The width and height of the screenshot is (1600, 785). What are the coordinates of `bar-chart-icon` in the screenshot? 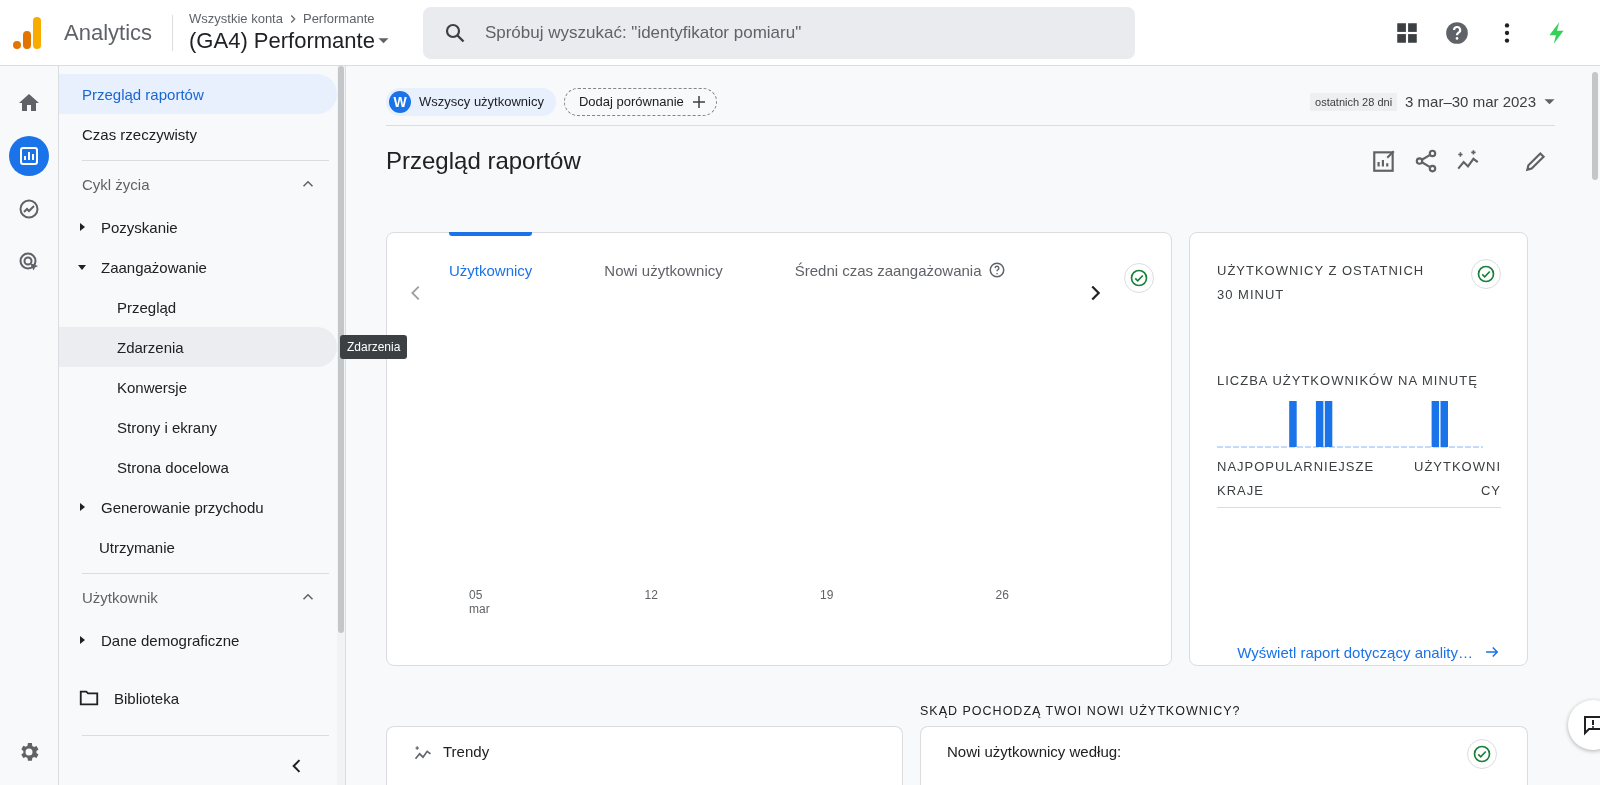 It's located at (29, 156).